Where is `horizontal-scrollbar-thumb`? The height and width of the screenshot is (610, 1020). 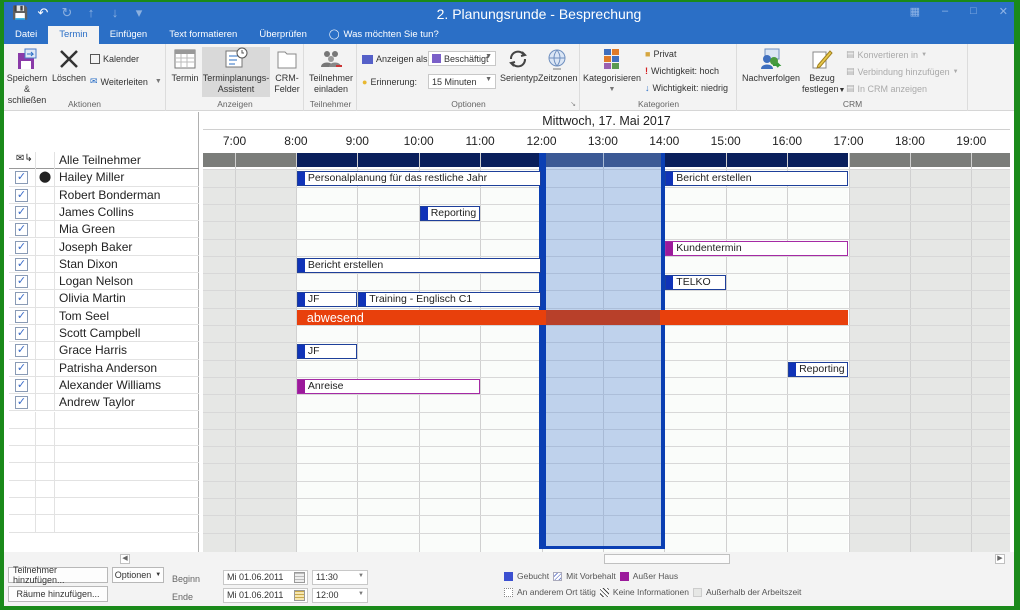 horizontal-scrollbar-thumb is located at coordinates (667, 559).